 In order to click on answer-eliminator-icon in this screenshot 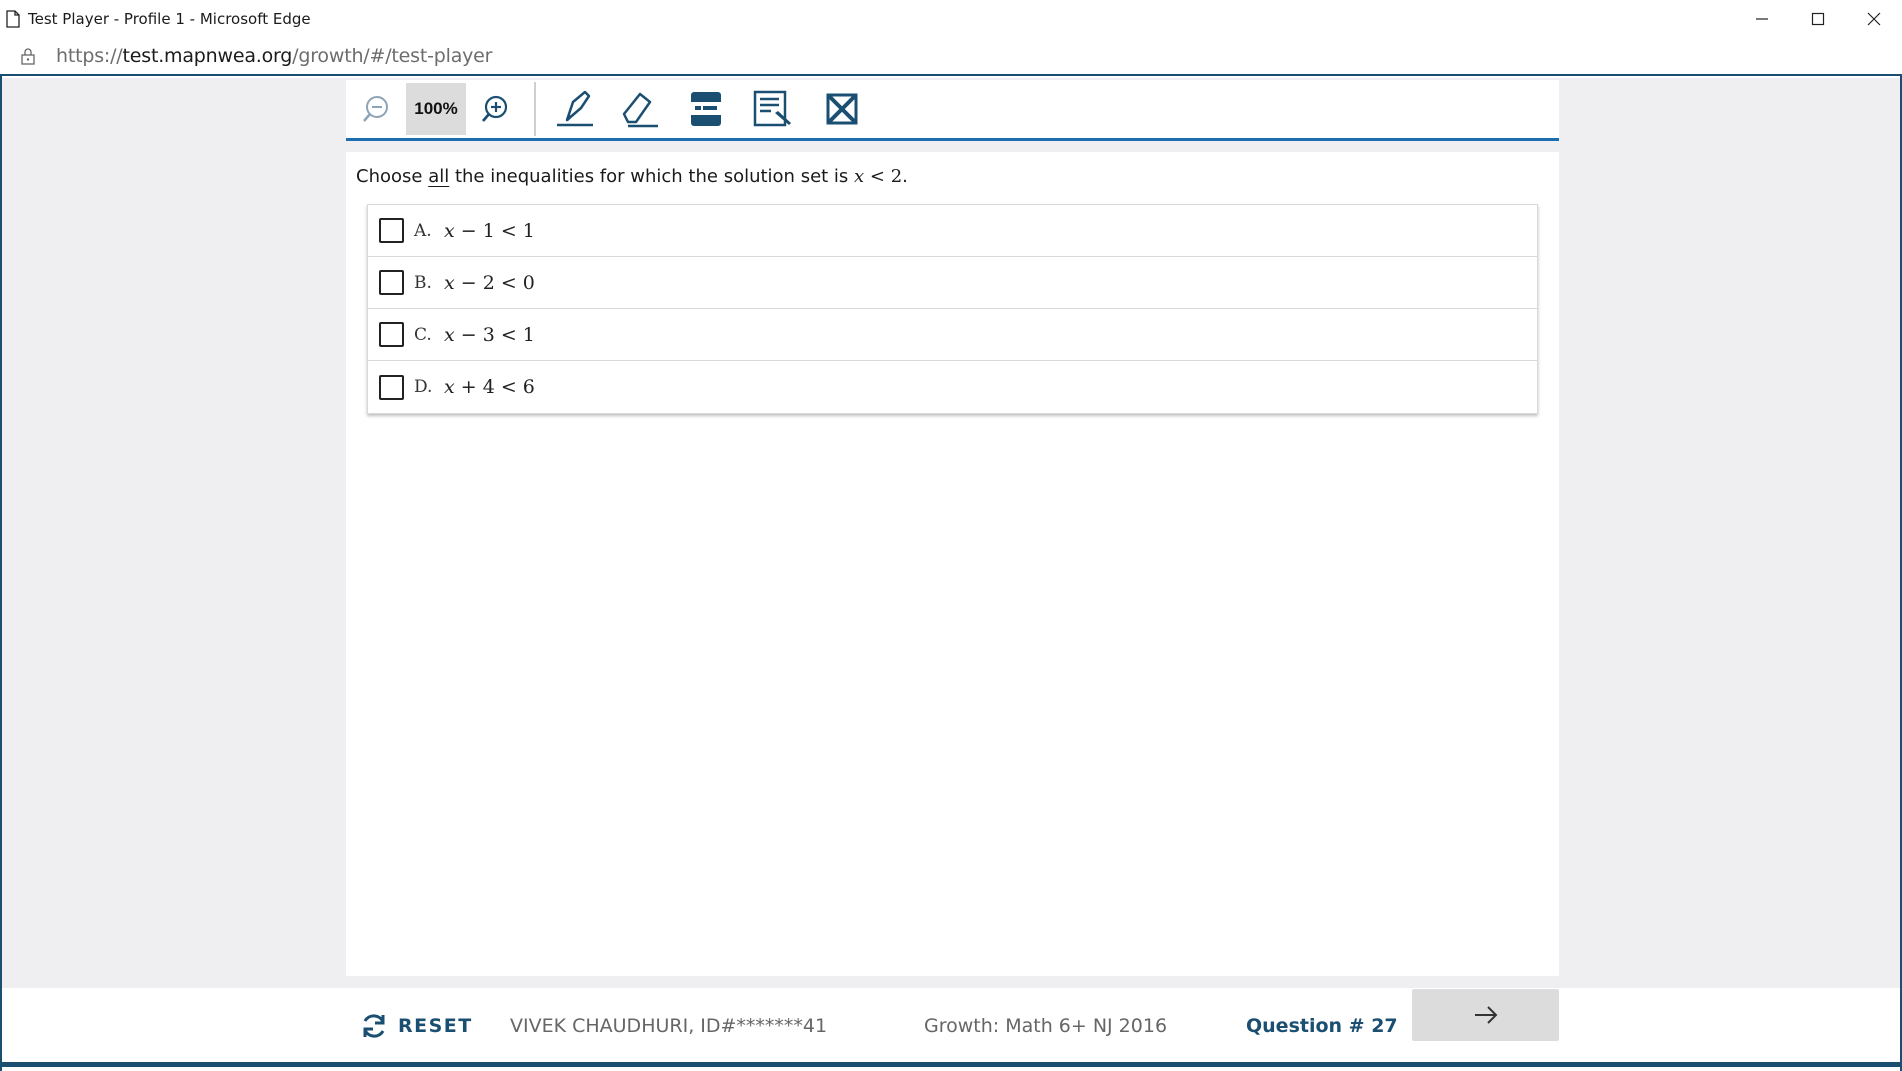, I will do `click(842, 109)`.